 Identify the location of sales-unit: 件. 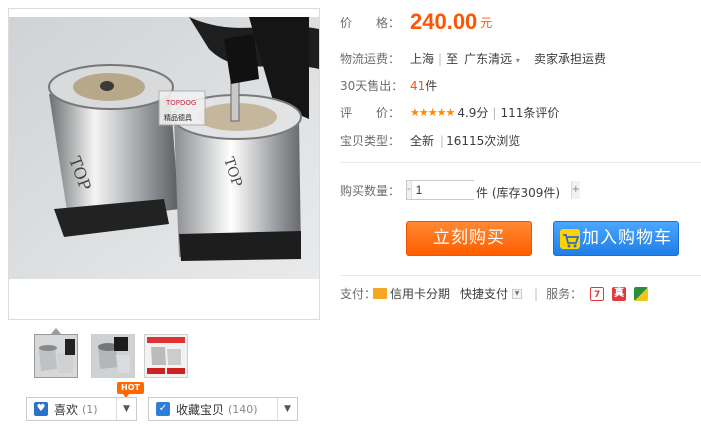
(431, 86).